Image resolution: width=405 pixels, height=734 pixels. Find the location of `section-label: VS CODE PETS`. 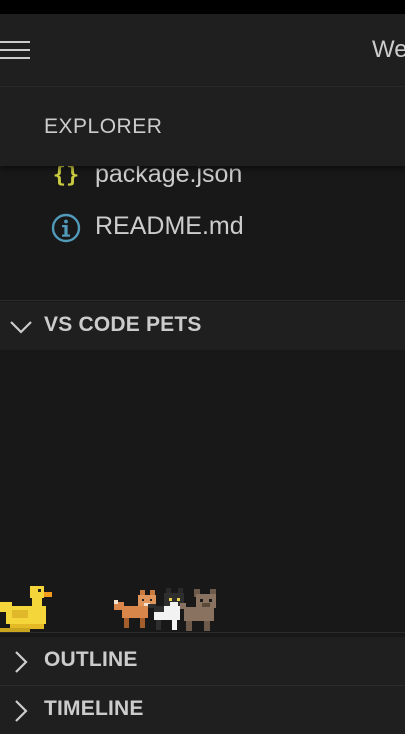

section-label: VS CODE PETS is located at coordinates (123, 324).